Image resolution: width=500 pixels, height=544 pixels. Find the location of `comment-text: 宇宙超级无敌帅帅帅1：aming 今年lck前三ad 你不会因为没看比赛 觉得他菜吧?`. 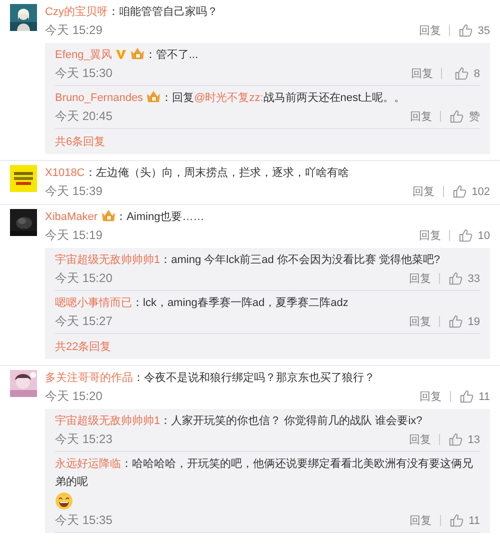

comment-text: 宇宙超级无敌帅帅帅1：aming 今年lck前三ad 你不会因为没看比赛 觉得他菜吧? is located at coordinates (247, 260).